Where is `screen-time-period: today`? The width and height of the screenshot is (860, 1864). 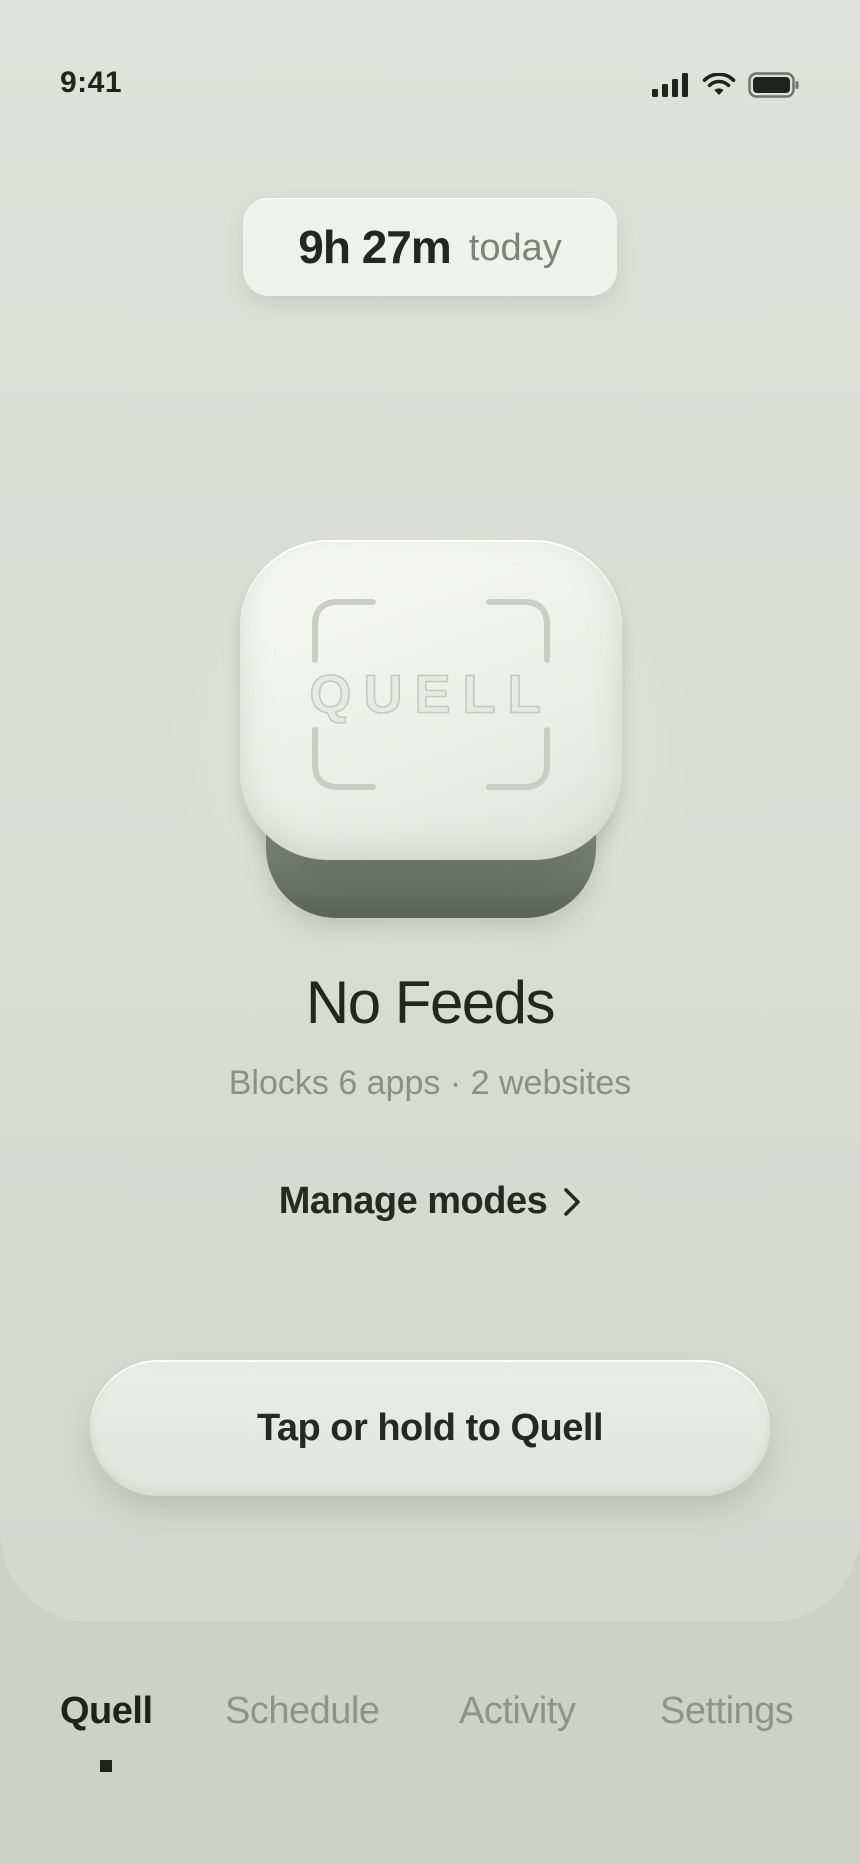
screen-time-period: today is located at coordinates (515, 247).